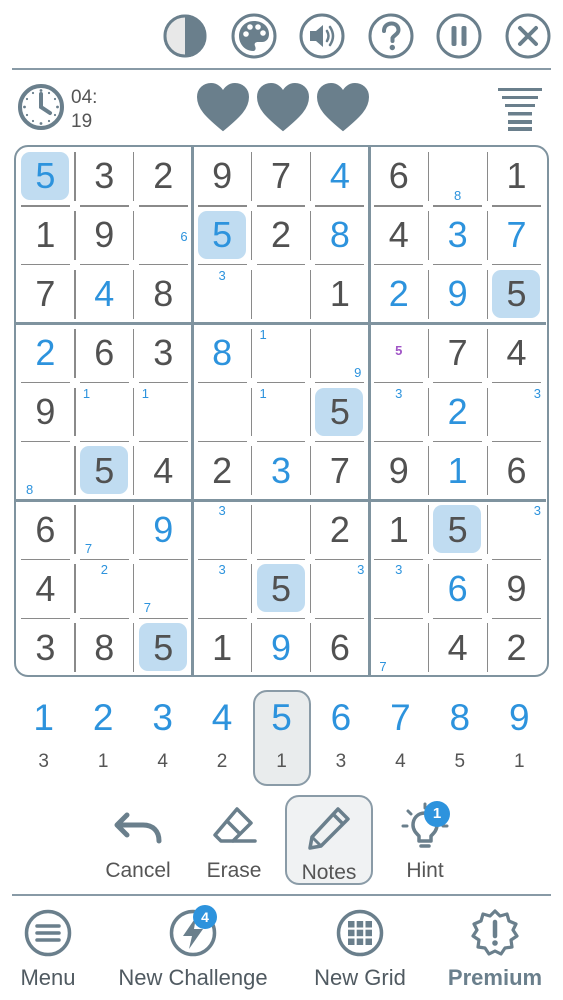 This screenshot has width=563, height=1000. Describe the element at coordinates (48, 950) in the screenshot. I see `nav-menu: Menu` at that location.